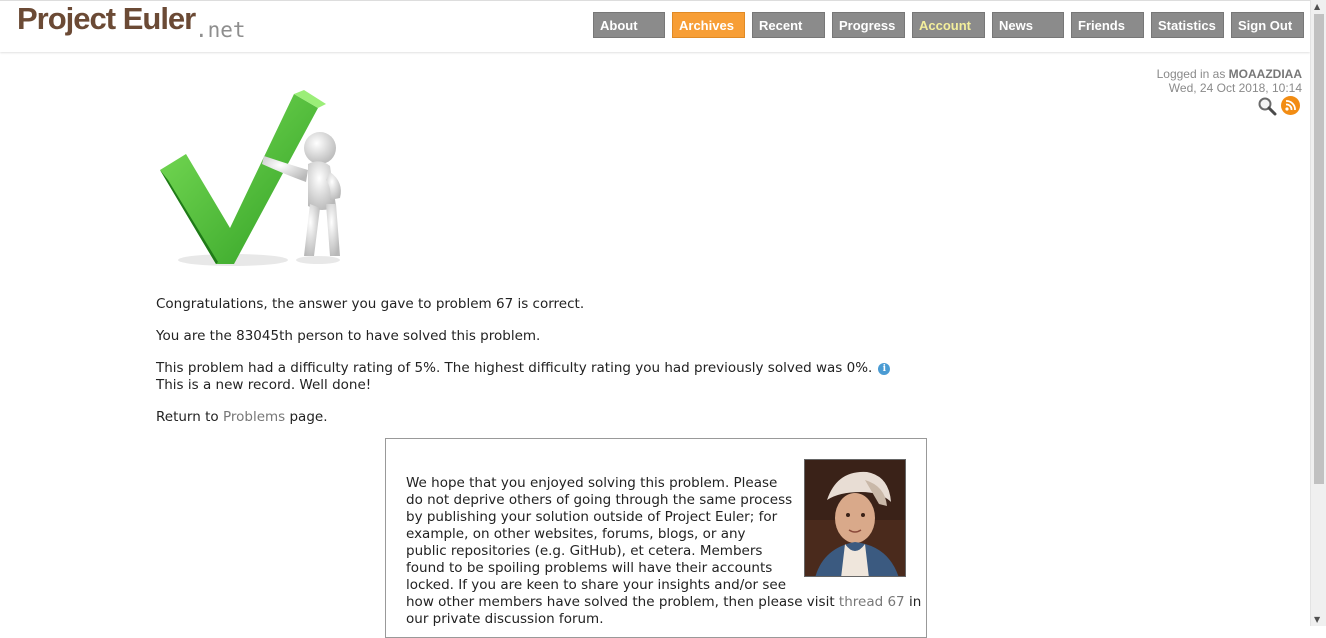 This screenshot has height=638, width=1326. I want to click on thread-link: thread 67, so click(872, 602).